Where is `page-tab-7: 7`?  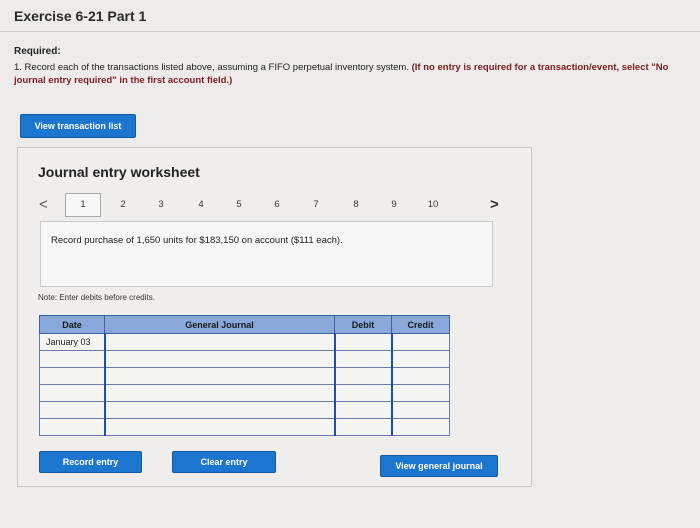
page-tab-7: 7 is located at coordinates (316, 204).